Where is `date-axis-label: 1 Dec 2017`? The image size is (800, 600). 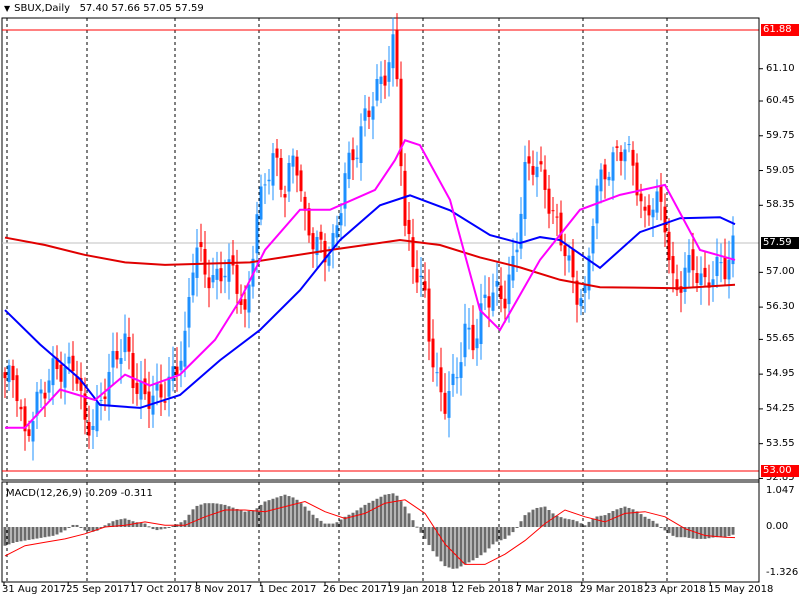 date-axis-label: 1 Dec 2017 is located at coordinates (287, 589).